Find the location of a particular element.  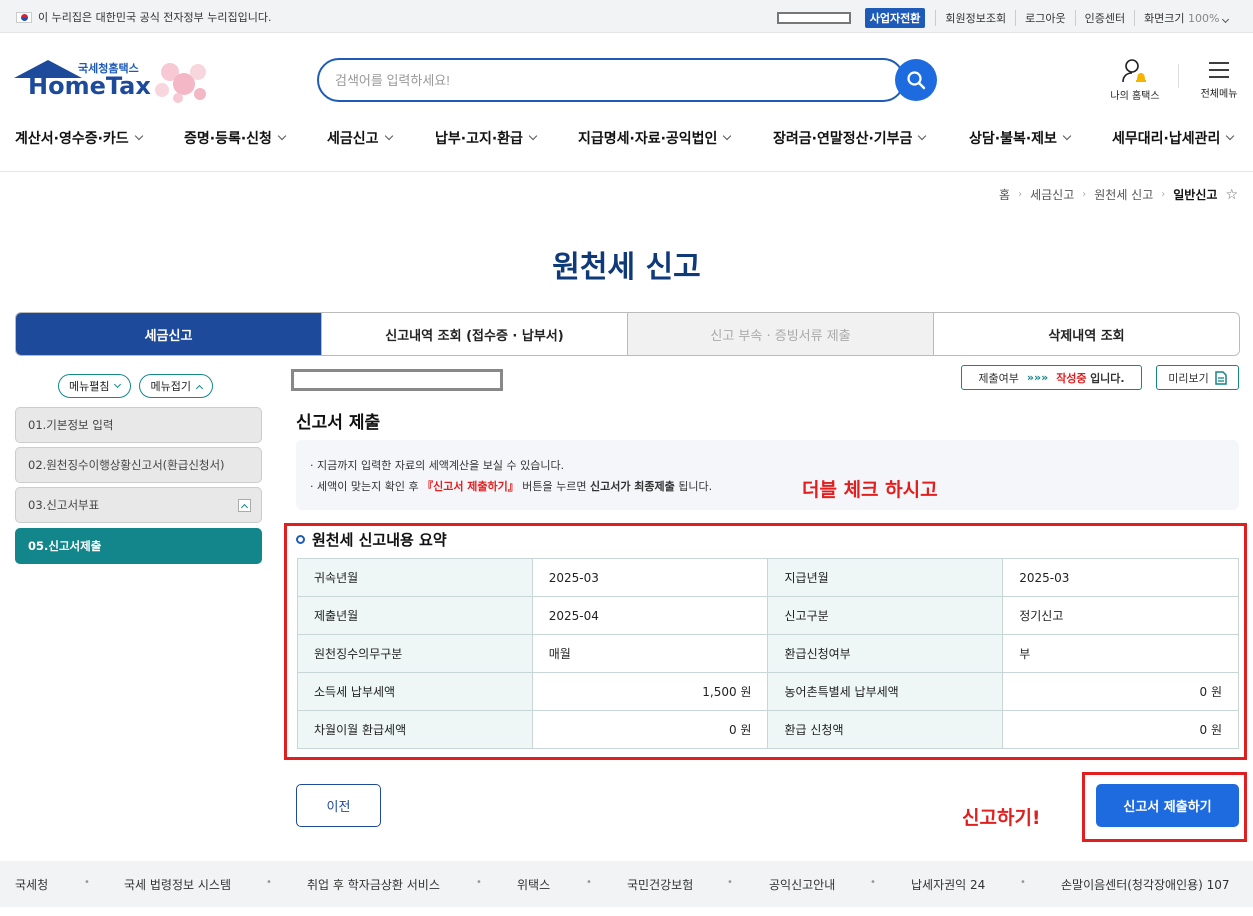

table-cell-value: 매월 is located at coordinates (650, 653).